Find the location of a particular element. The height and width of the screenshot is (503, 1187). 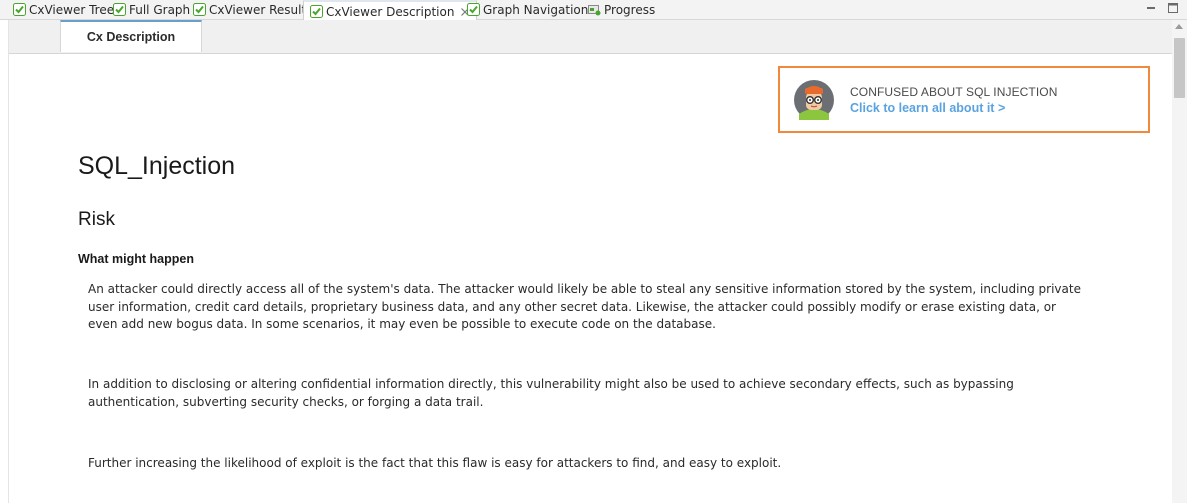

progress-icon is located at coordinates (594, 10).